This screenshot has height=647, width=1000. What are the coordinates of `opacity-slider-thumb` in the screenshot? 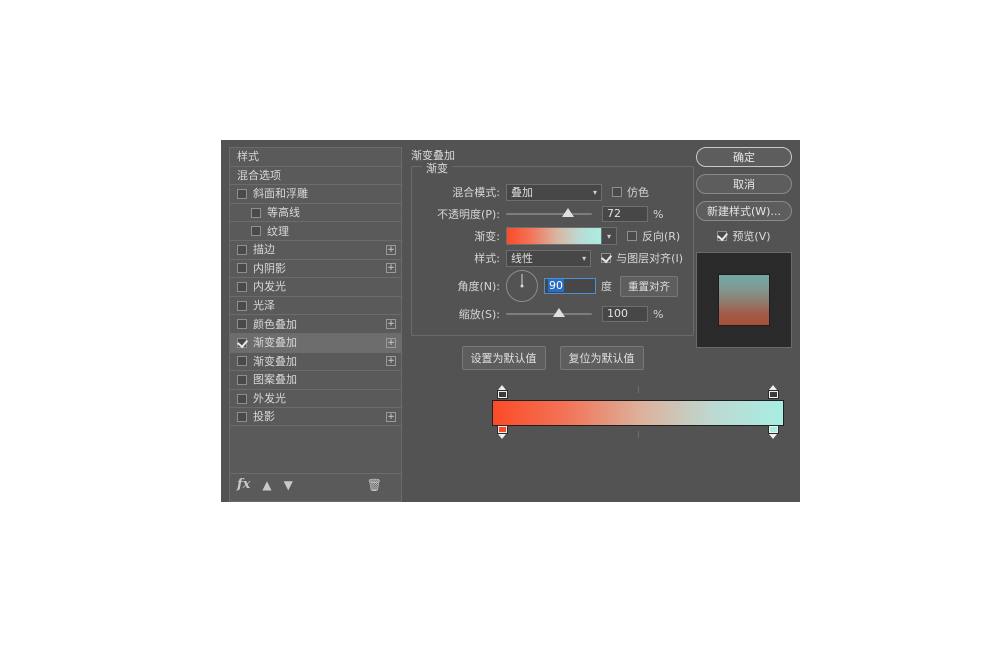 It's located at (567, 212).